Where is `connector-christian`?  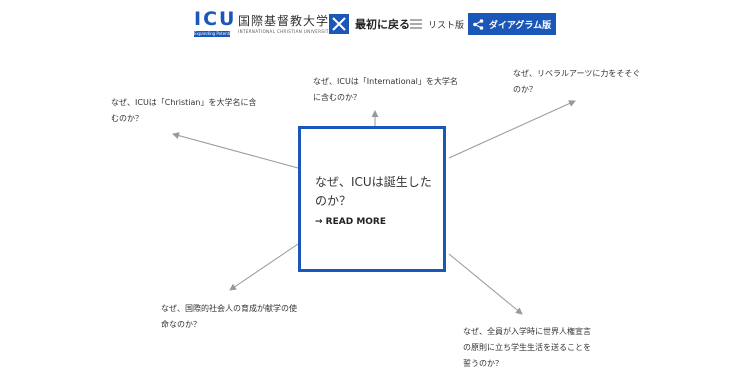
connector-christian is located at coordinates (235, 150).